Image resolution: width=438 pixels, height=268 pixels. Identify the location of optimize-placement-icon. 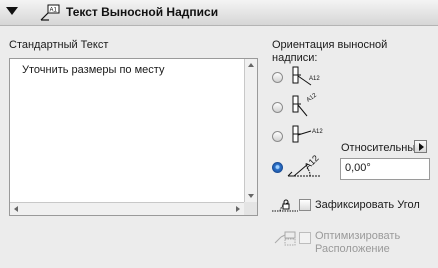
(285, 238).